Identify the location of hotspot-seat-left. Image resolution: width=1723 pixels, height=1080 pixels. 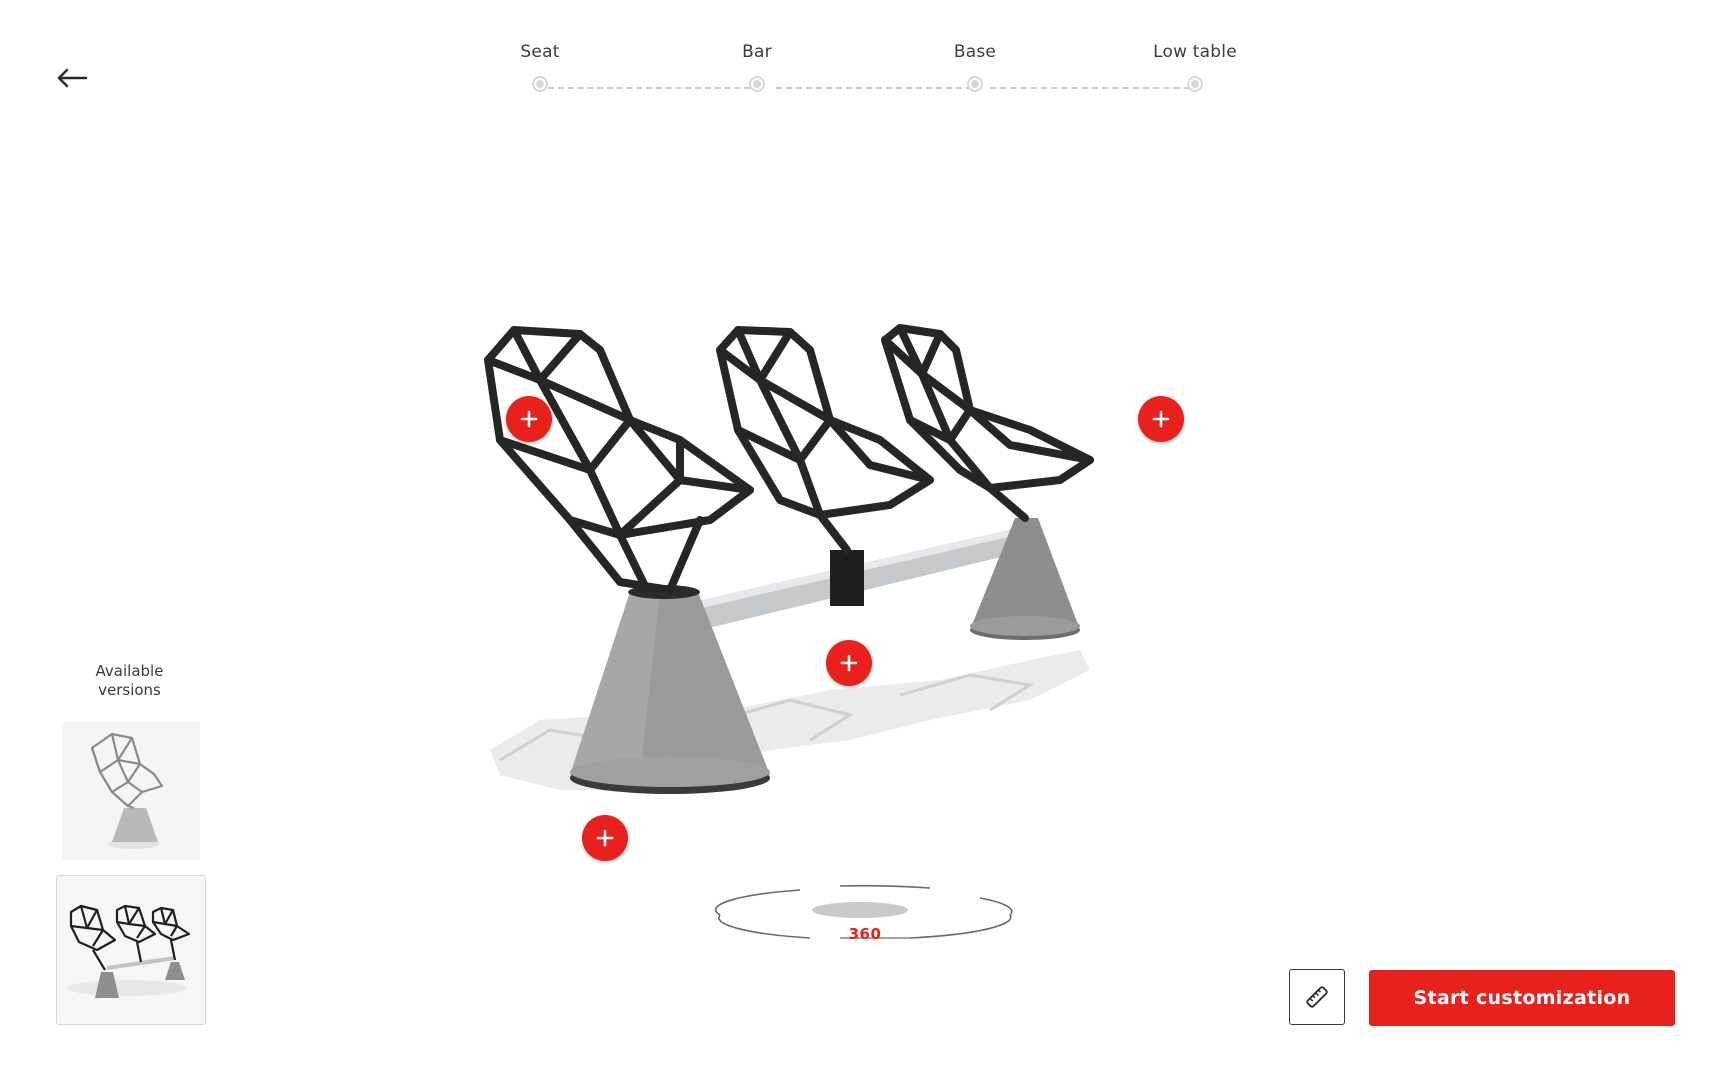
(529, 419).